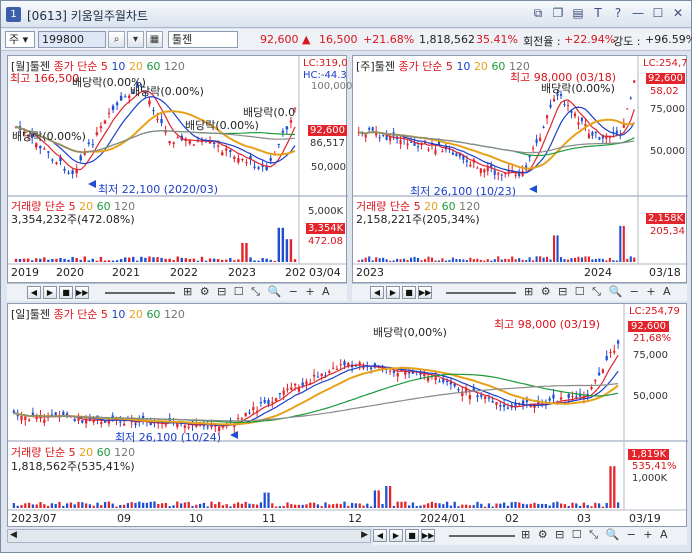 This screenshot has width=692, height=553. I want to click on monthly-nav-bar: ◀ ▶ ■ ▶▶ ⊞ ⚙ ⊟ ☐ ⤡ 🔍 − + A, so click(177, 292).